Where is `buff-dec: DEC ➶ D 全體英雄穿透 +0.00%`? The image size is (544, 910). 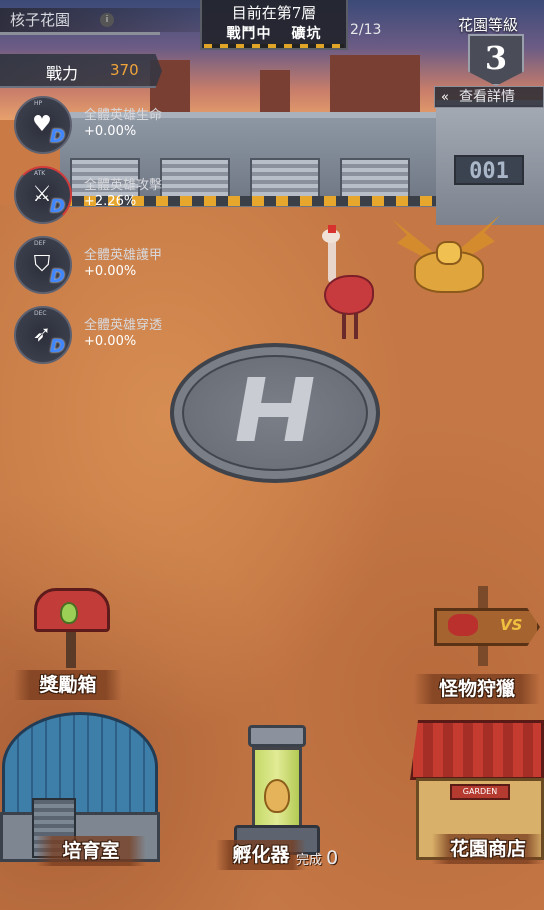 buff-dec: DEC ➶ D 全體英雄穿透 +0.00% is located at coordinates (134, 336).